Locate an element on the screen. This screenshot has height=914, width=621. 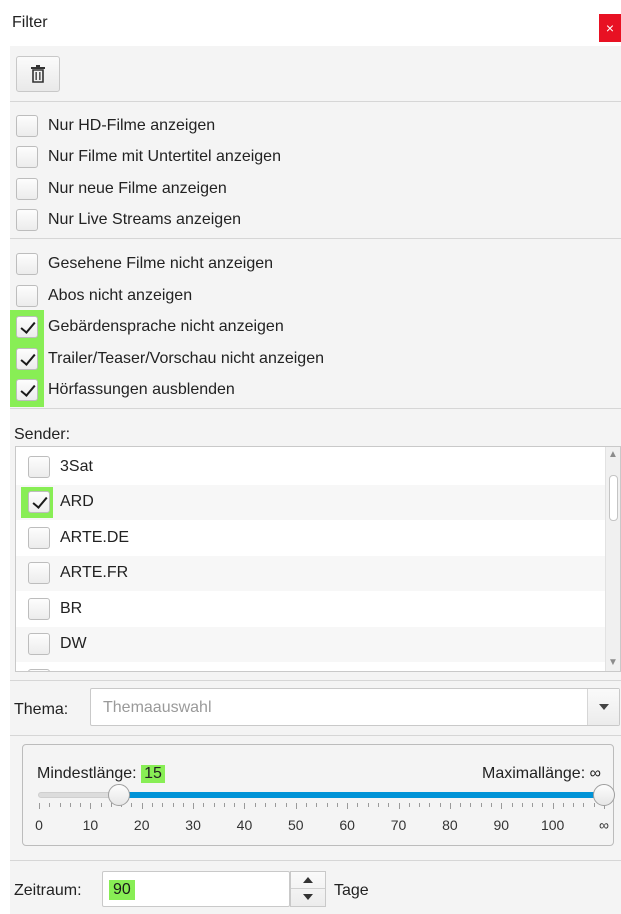
sender-list-item: HR is located at coordinates (311, 667).